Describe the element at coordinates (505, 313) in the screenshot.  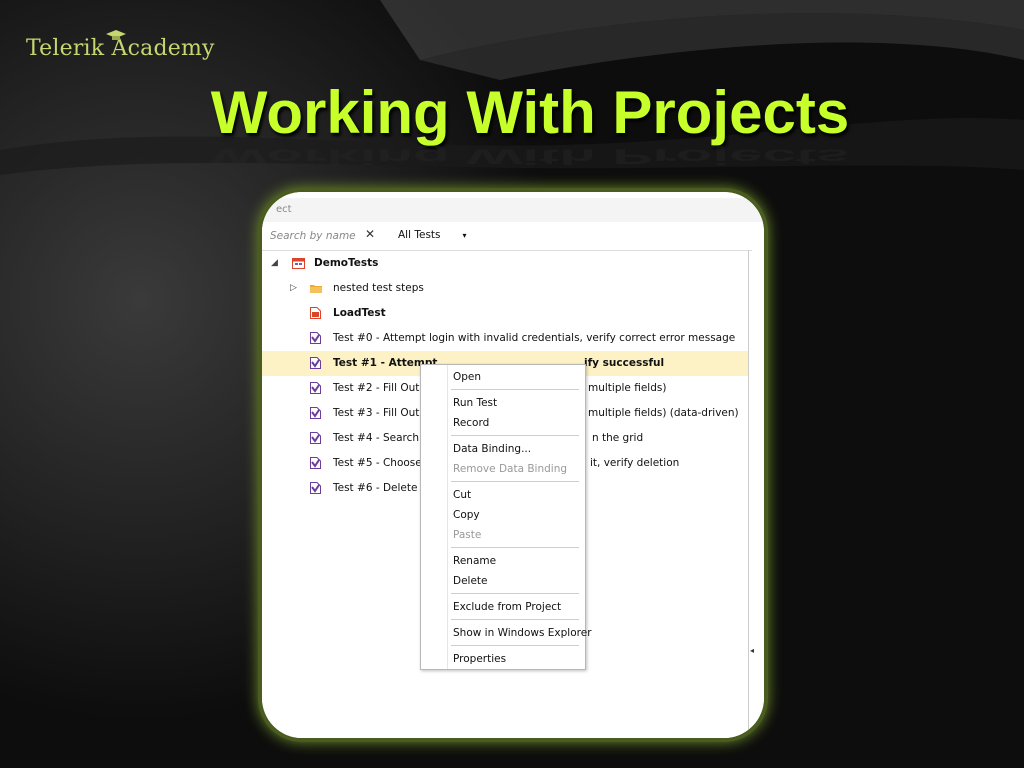
I see `tree-item-loadtest: LoadTest` at that location.